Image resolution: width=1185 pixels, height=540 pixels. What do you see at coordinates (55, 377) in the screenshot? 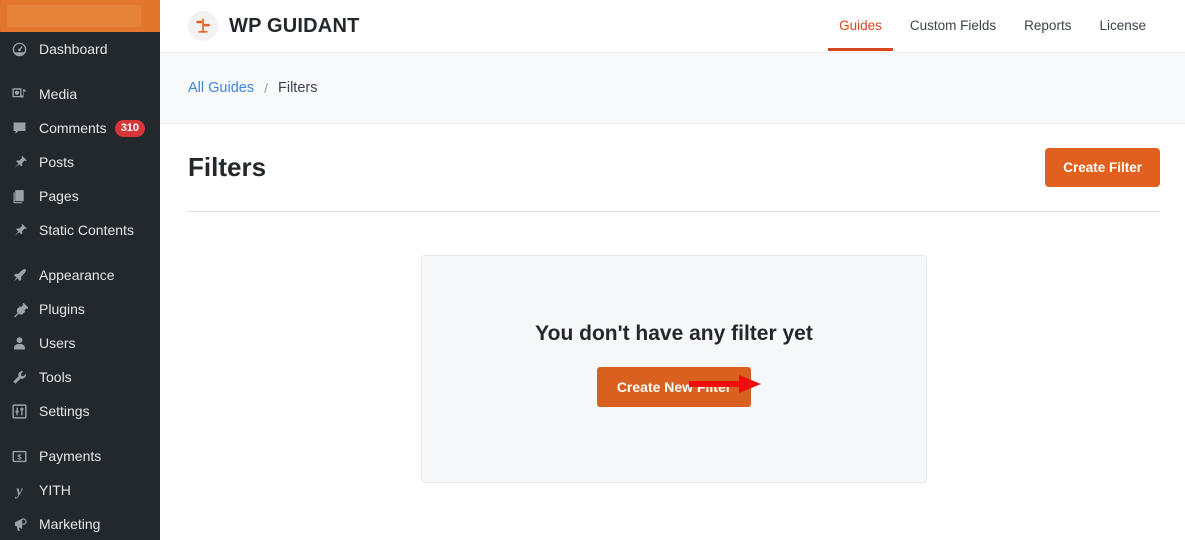
I see `sidebar-item-label: Tools` at bounding box center [55, 377].